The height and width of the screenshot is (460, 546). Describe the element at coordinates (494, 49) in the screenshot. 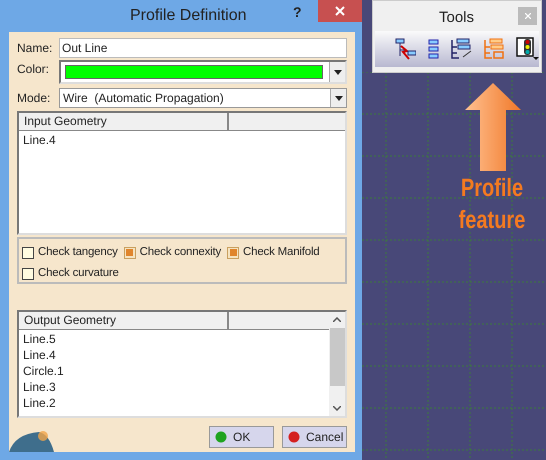

I see `profile-tree-icon` at that location.